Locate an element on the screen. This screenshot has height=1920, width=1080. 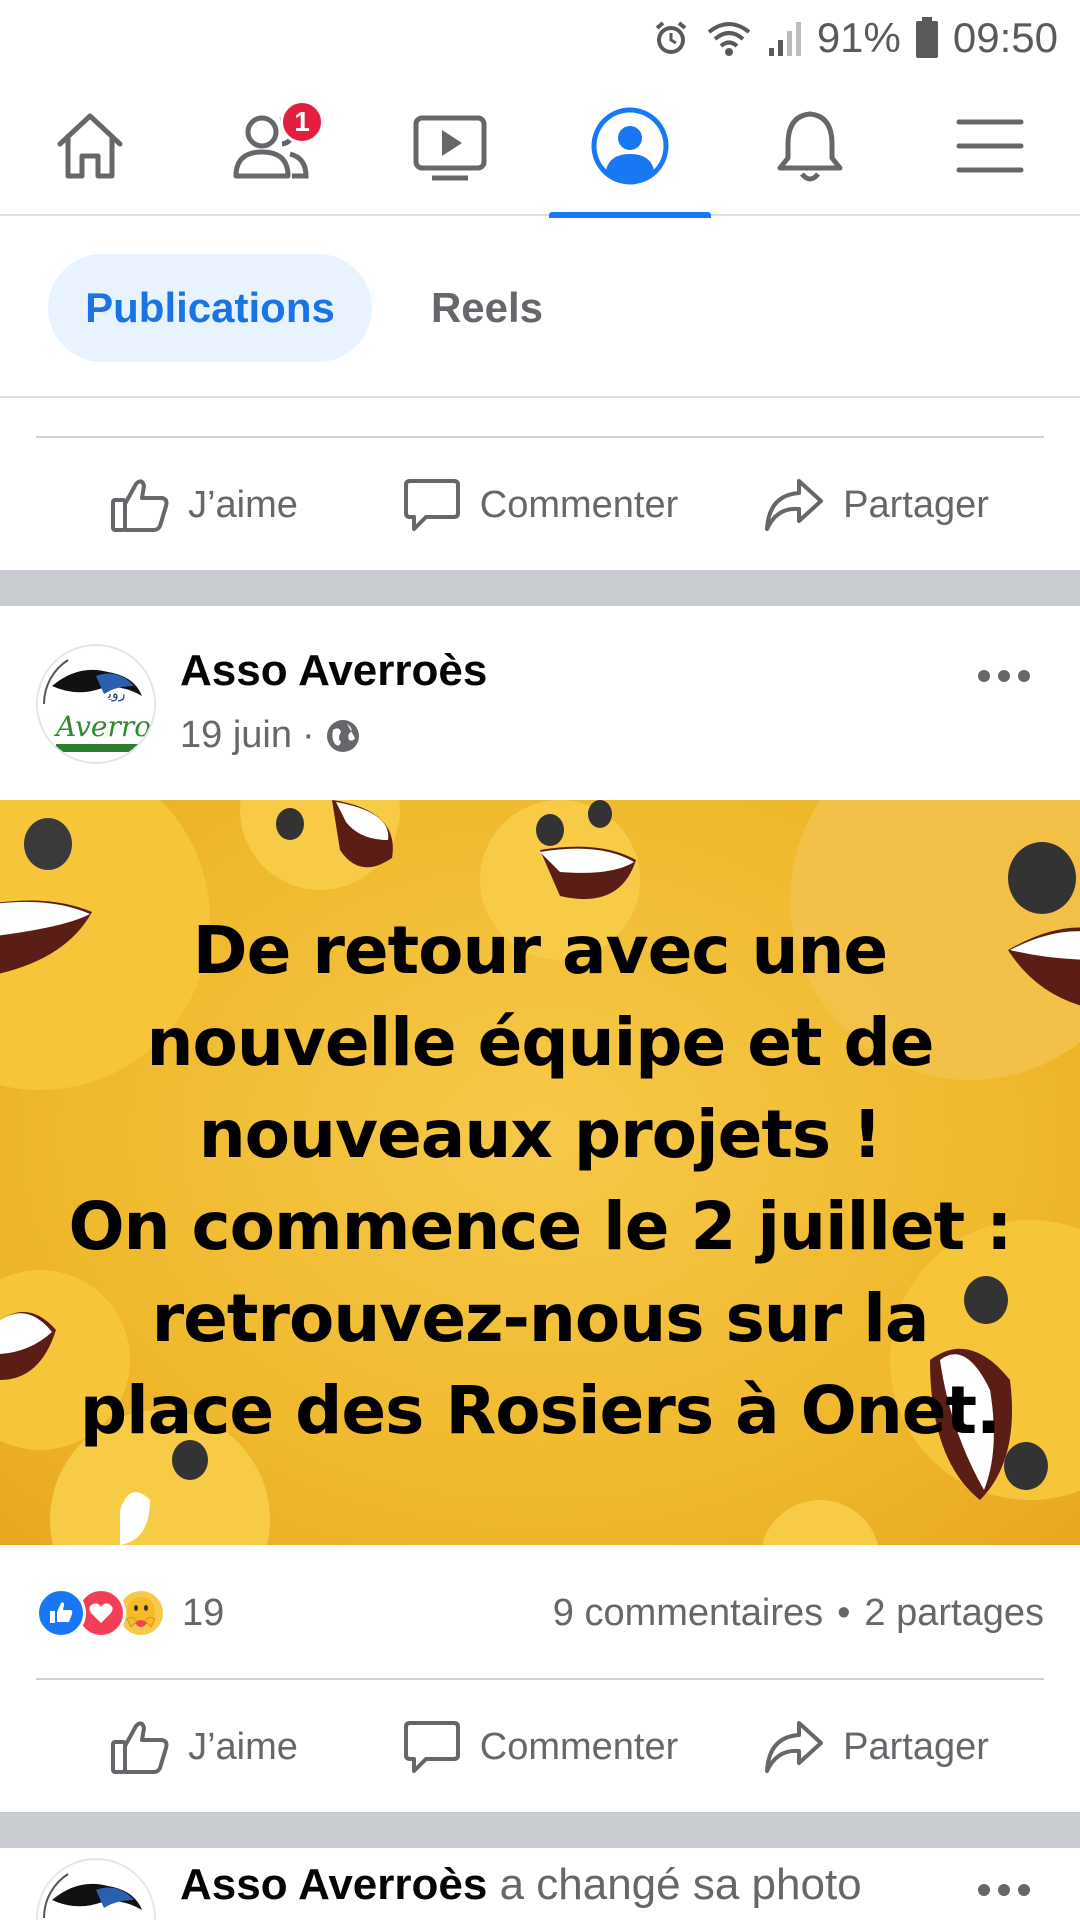
engagement-stats: 9 commentaires • 2 partages is located at coordinates (798, 1613).